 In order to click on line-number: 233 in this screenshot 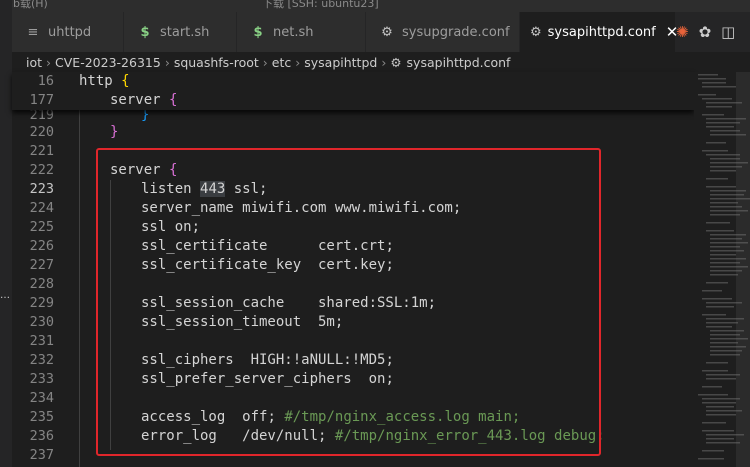, I will do `click(41, 379)`.